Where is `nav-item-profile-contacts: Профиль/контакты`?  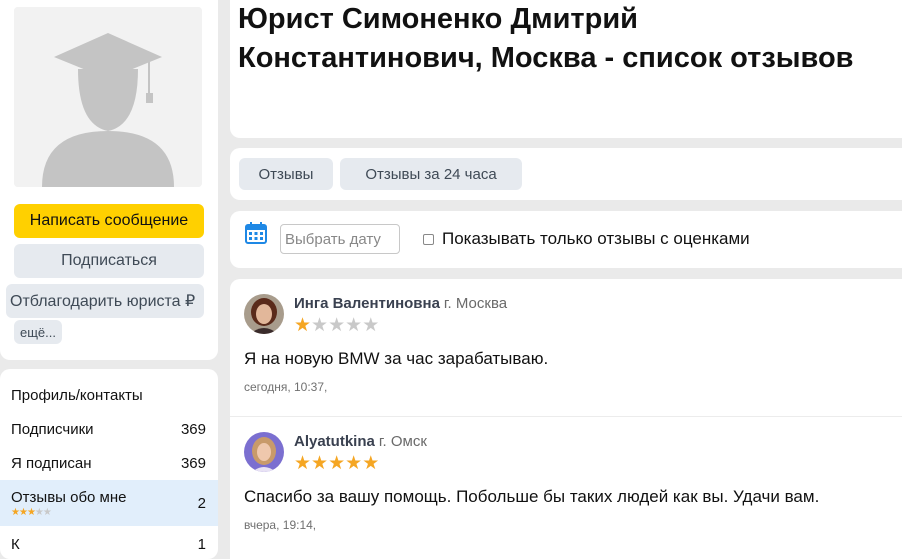
nav-item-profile-contacts: Профиль/контакты is located at coordinates (109, 395).